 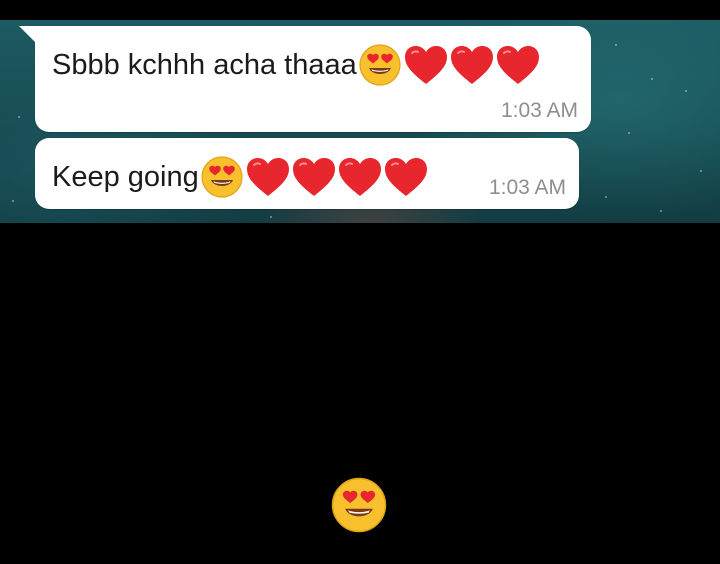 I want to click on message-text-content: Keep going, so click(x=125, y=177).